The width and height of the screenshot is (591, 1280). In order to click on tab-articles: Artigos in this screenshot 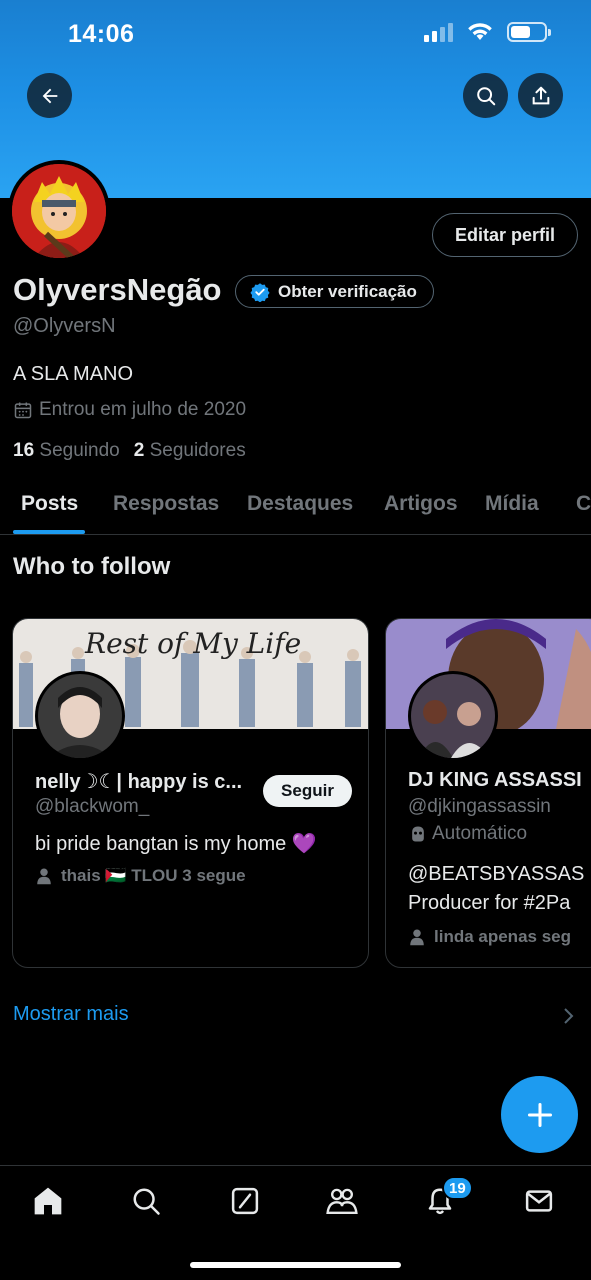, I will do `click(421, 504)`.